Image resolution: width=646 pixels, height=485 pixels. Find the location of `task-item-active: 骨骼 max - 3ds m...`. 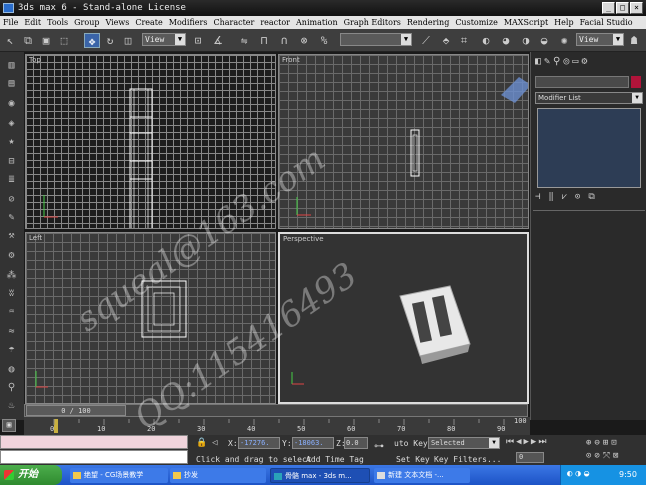

task-item-active: 骨骼 max - 3ds m... is located at coordinates (320, 475).